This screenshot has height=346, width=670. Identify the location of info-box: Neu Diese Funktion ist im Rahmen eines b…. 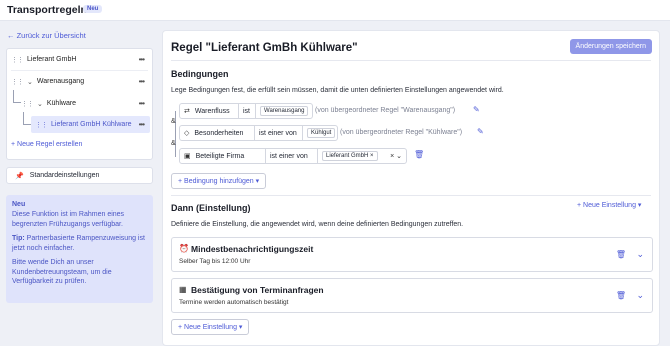
(79, 249).